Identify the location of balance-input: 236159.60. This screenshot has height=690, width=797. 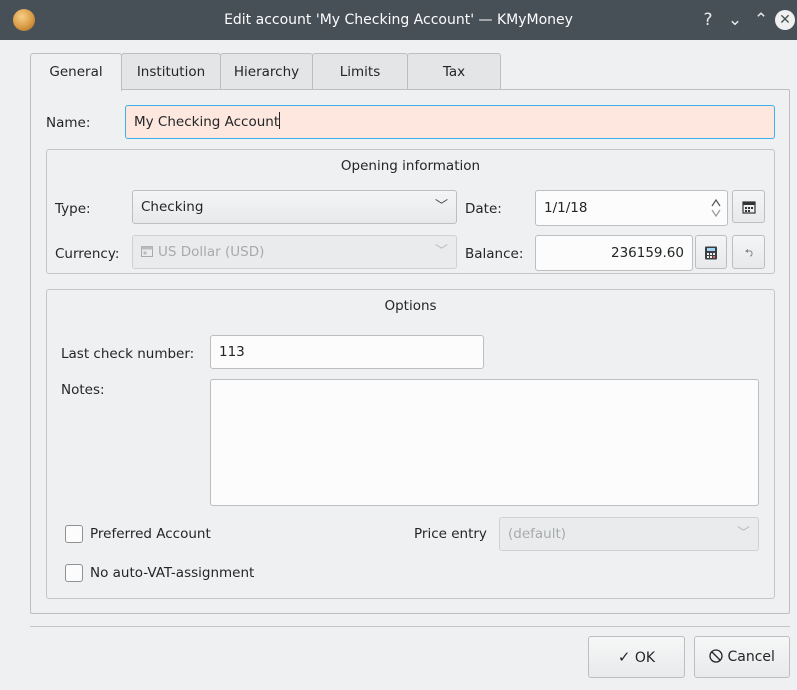
(614, 253).